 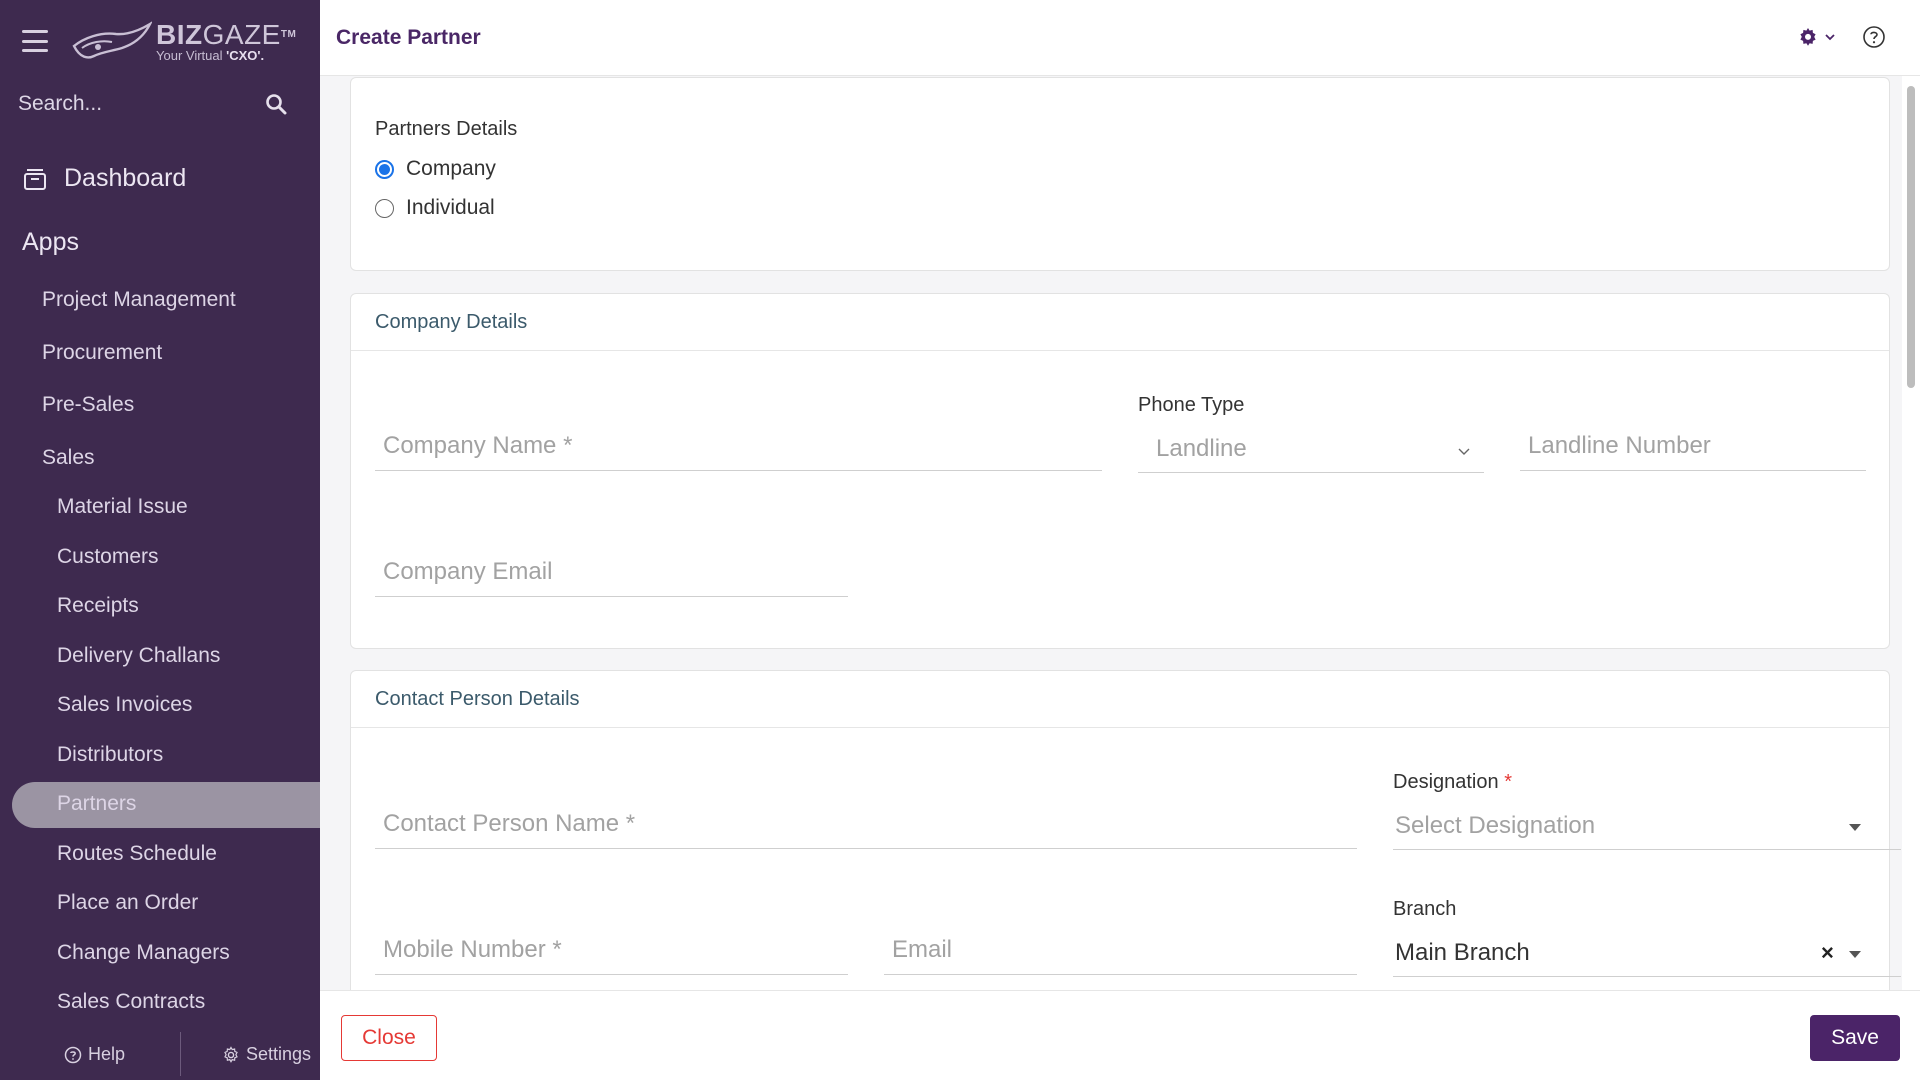 I want to click on sidebar-help-label: Help, so click(x=107, y=1054).